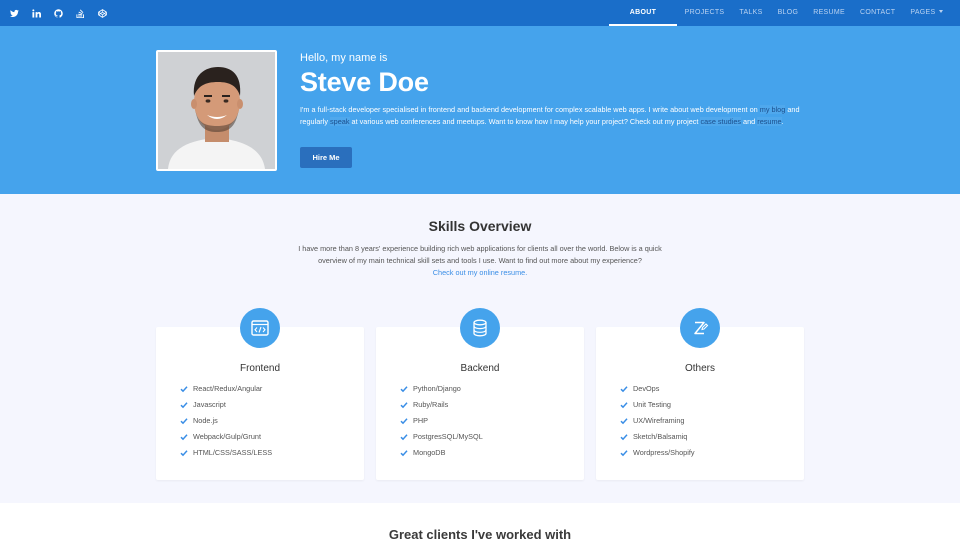 Image resolution: width=960 pixels, height=540 pixels. Describe the element at coordinates (751, 13) in the screenshot. I see `nav-talks: TALKS` at that location.